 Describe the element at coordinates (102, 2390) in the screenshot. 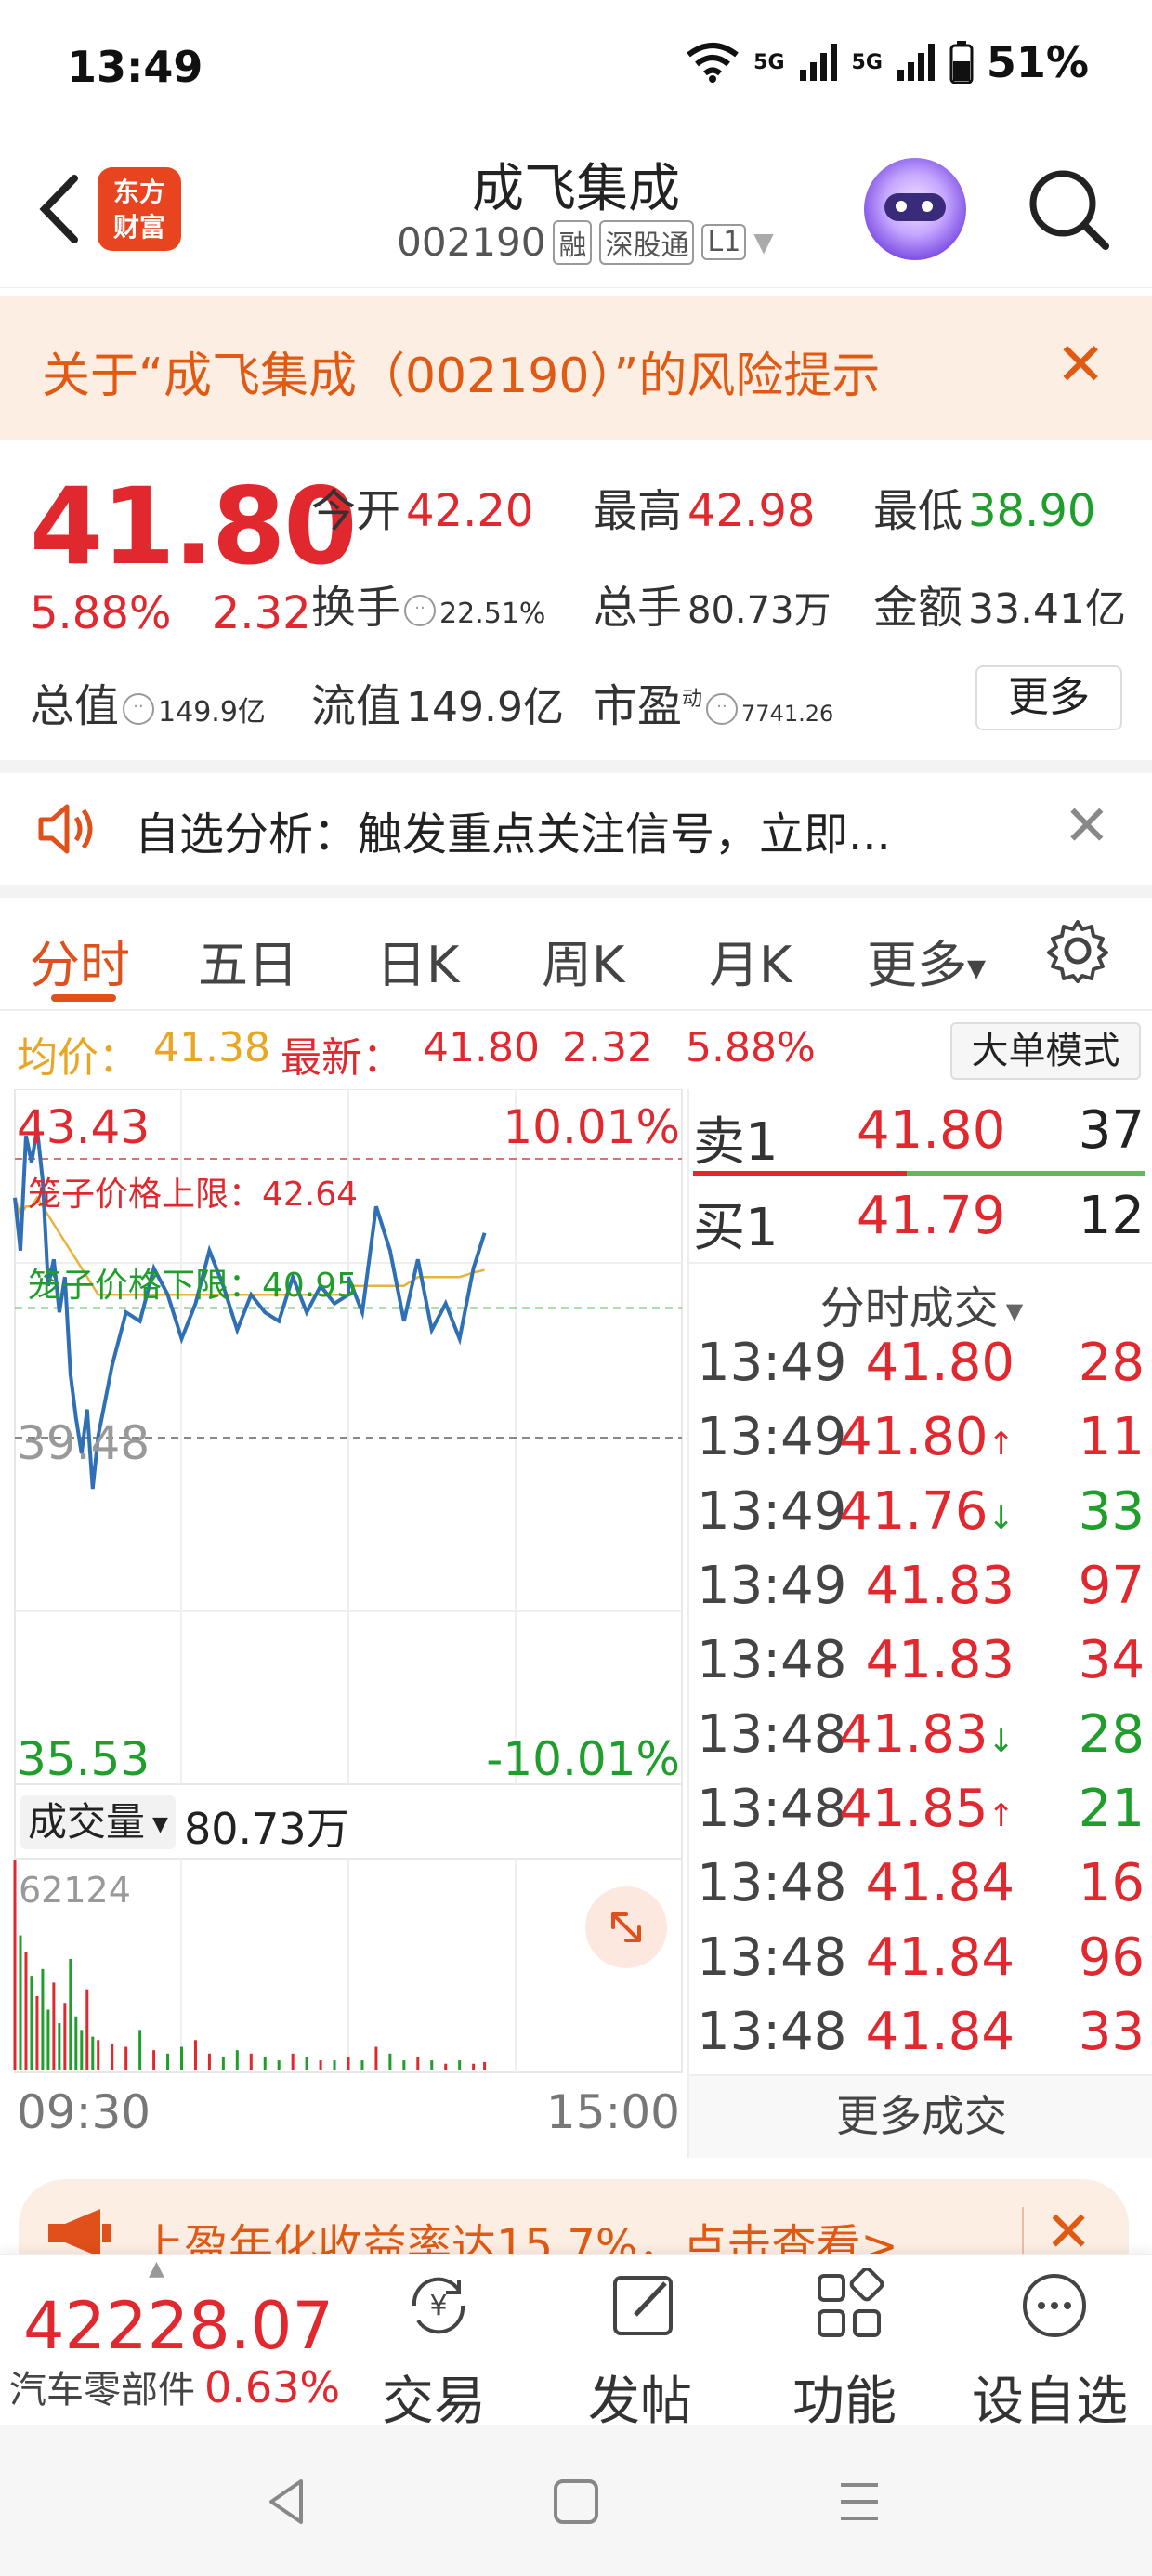

I see `index-name: 汽车零部件` at that location.